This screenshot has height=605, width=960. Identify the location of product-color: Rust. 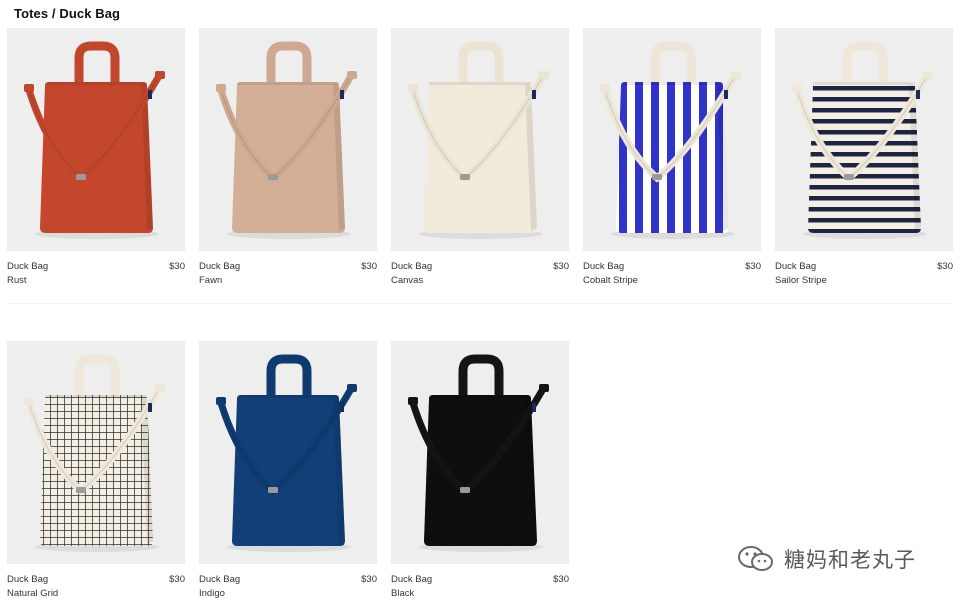
(17, 280).